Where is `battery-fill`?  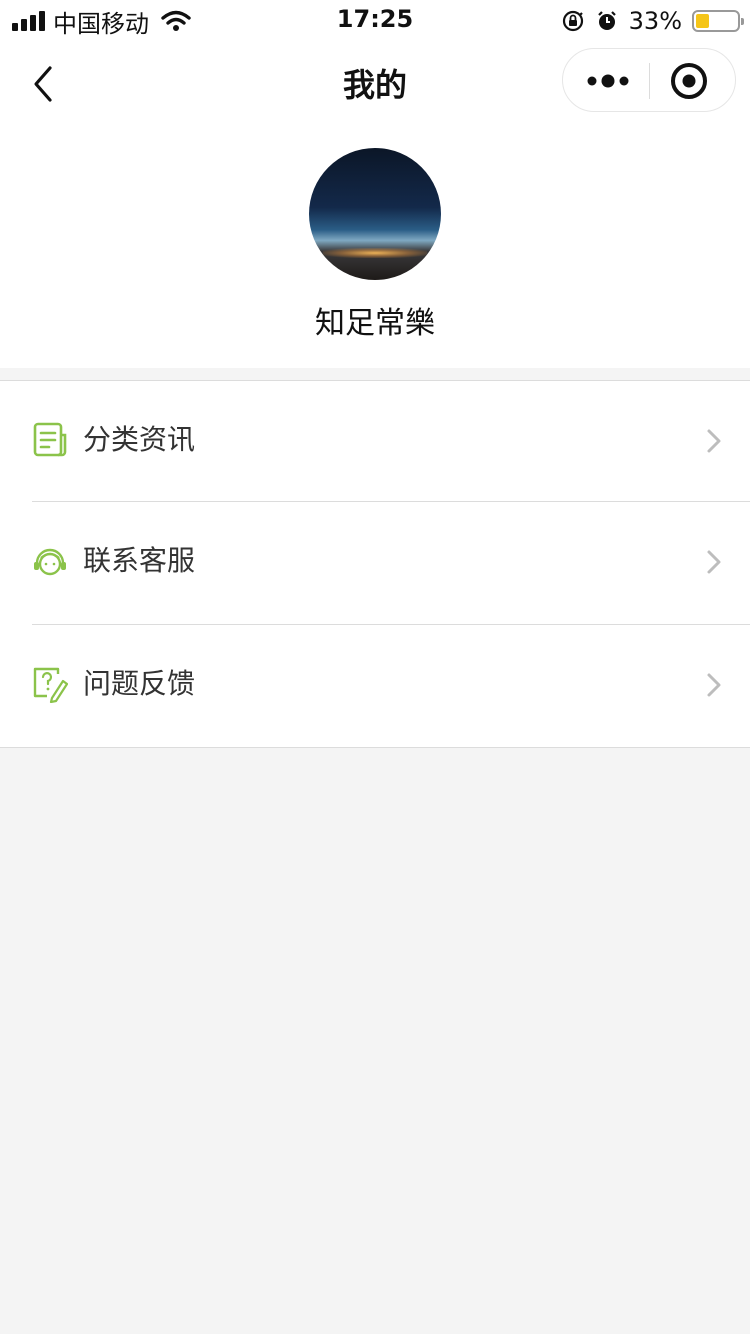
battery-fill is located at coordinates (703, 21).